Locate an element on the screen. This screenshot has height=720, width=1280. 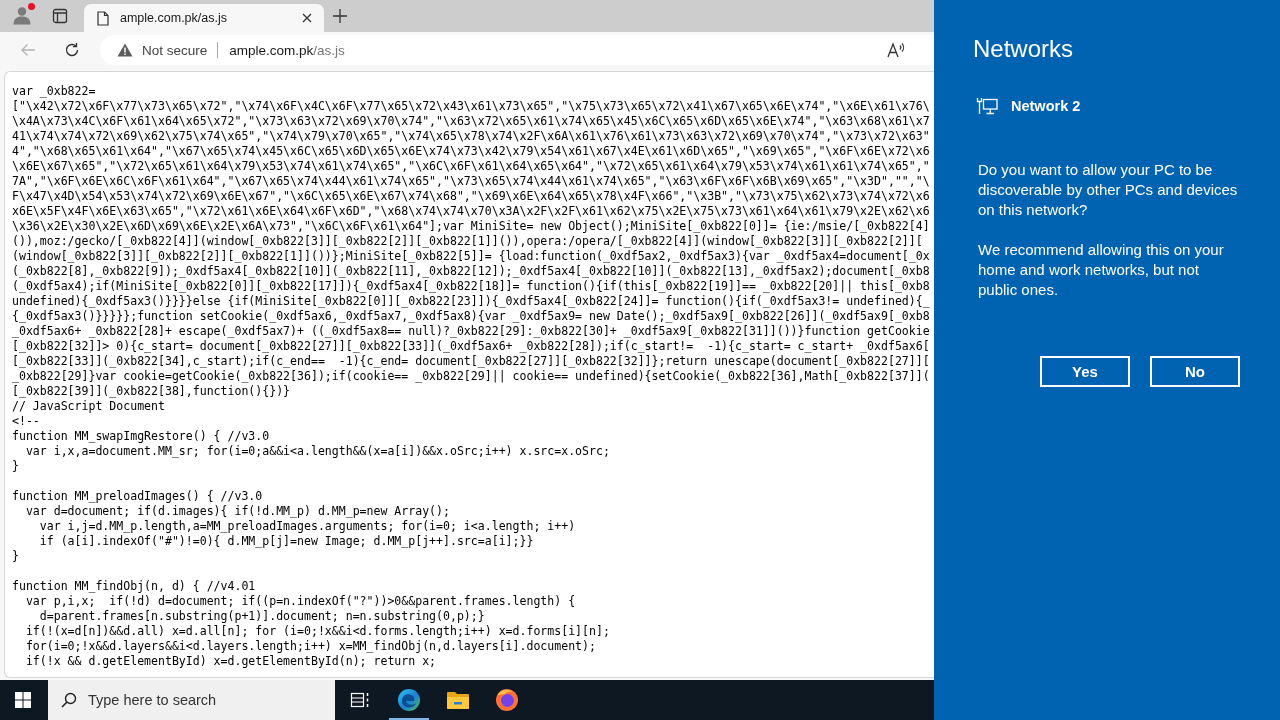
code-line: 4","\x68\x65\x61\x64","\x67\x65\x74\x45\x6C\x65\x6D\x65\x6E\x74\x73\x42\x79\x54\x61\x67\x4E\x61\x6D\x65","\x69\x65","\x6F\x6E\x72\x6 is located at coordinates (471, 151).